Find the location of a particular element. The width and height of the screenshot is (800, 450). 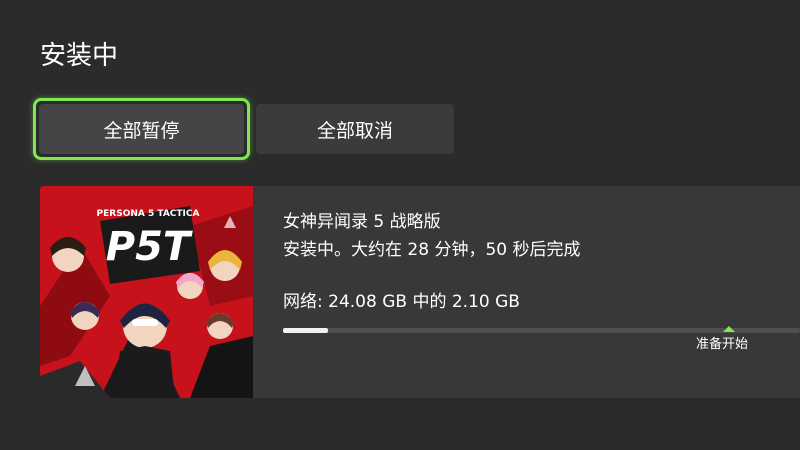

game-title: 女神异闻录 5 战略版 is located at coordinates (362, 222).